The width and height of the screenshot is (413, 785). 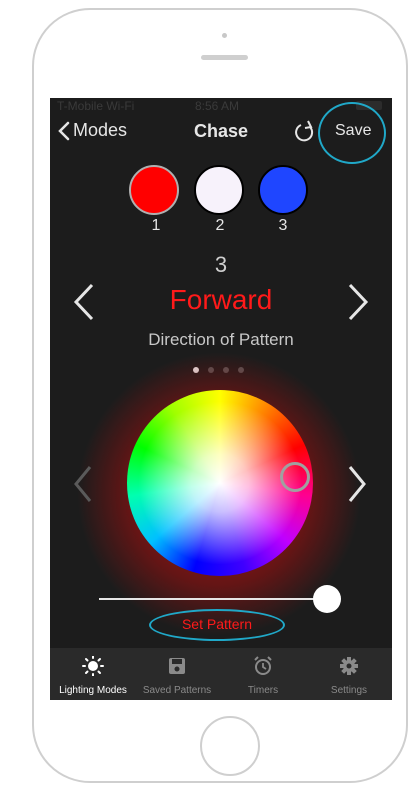 I want to click on tab-saved-patterns: Saved Patterns, so click(x=177, y=674).